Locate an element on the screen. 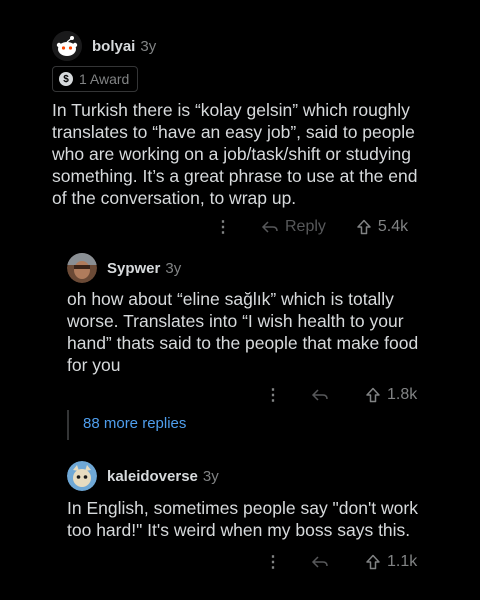 The width and height of the screenshot is (480, 600). username: kaleidoverse is located at coordinates (152, 476).